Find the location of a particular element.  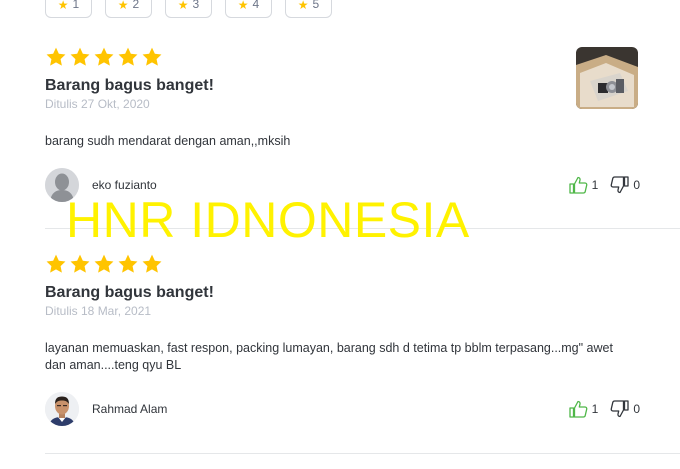

user-photo-avatar is located at coordinates (62, 409).